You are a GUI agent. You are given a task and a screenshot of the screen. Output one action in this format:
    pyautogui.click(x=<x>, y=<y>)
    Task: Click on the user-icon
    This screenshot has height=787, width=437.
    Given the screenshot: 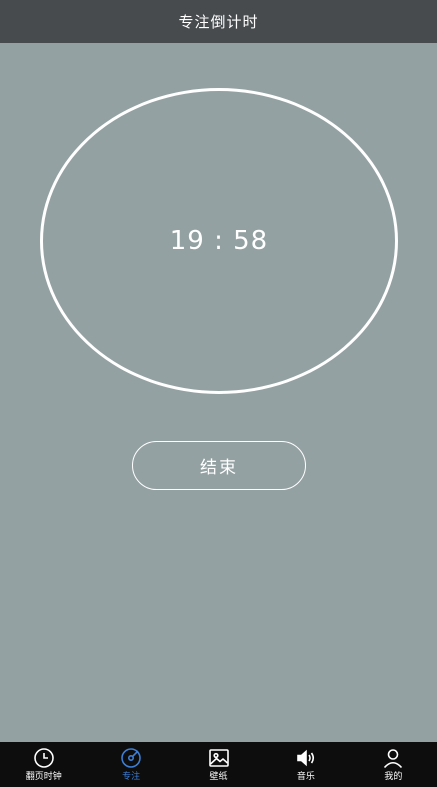 What is the action you would take?
    pyautogui.click(x=393, y=759)
    